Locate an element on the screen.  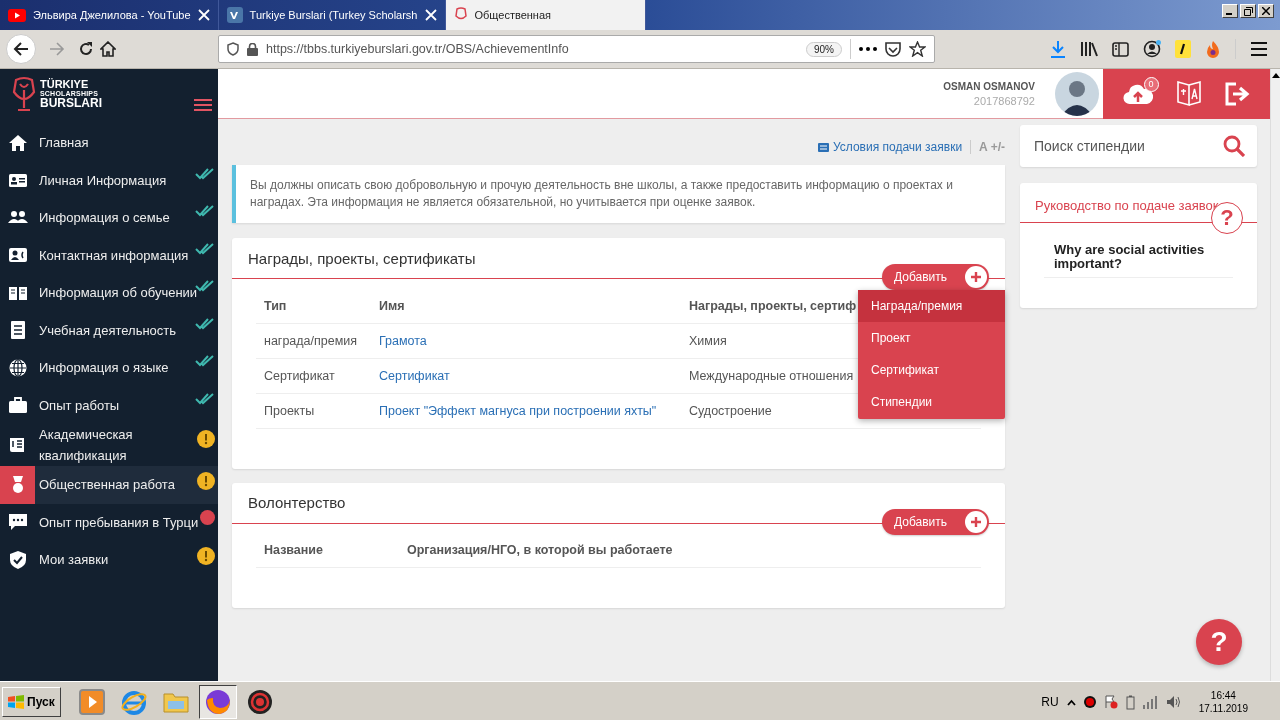
address-bar: https://tbbs.turkiyeburslari.gov.tr/OBS/AchievementInfo 90% is located at coordinates (576, 49).